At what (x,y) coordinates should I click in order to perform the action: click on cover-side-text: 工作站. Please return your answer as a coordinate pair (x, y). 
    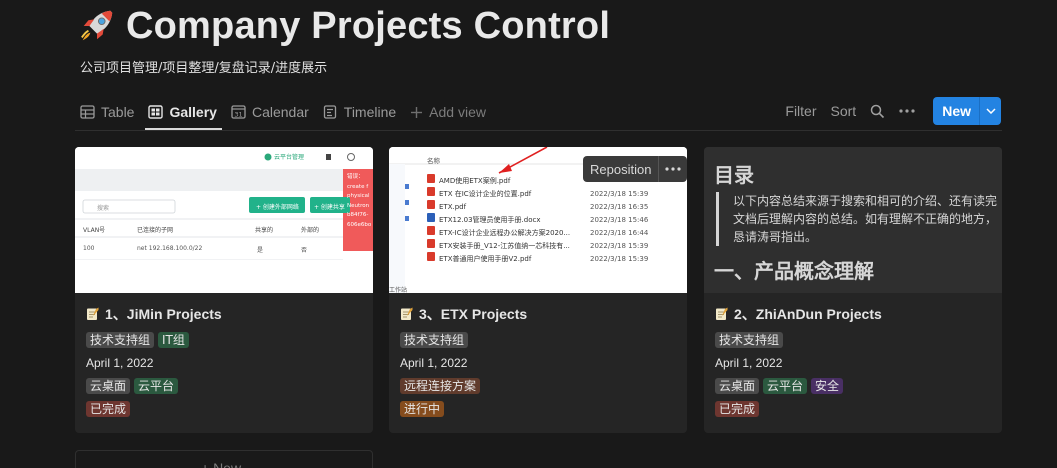
    Looking at the image, I should click on (398, 290).